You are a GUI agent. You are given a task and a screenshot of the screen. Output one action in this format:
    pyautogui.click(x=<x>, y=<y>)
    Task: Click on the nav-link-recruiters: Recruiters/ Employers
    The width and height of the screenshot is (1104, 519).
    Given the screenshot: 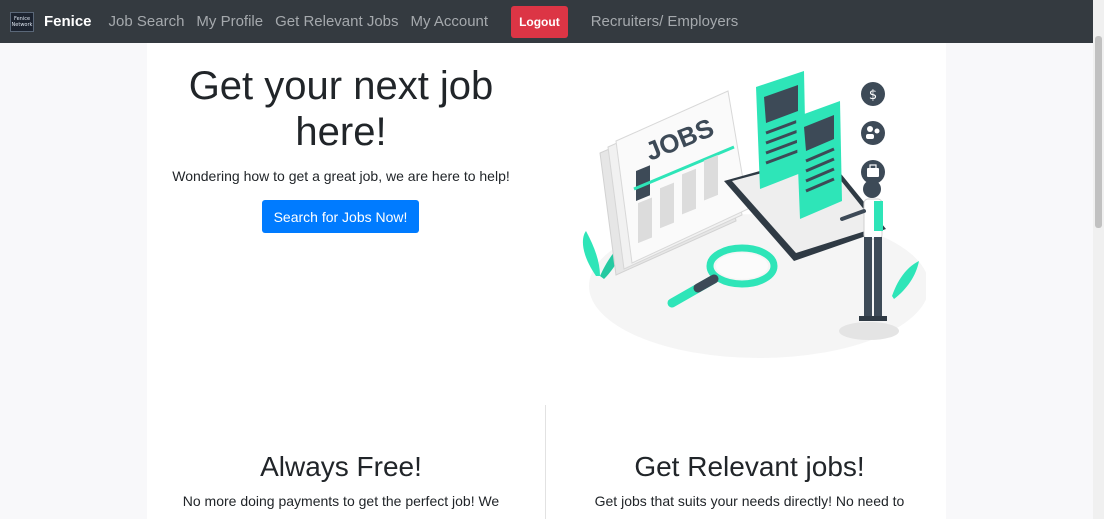 What is the action you would take?
    pyautogui.click(x=665, y=21)
    